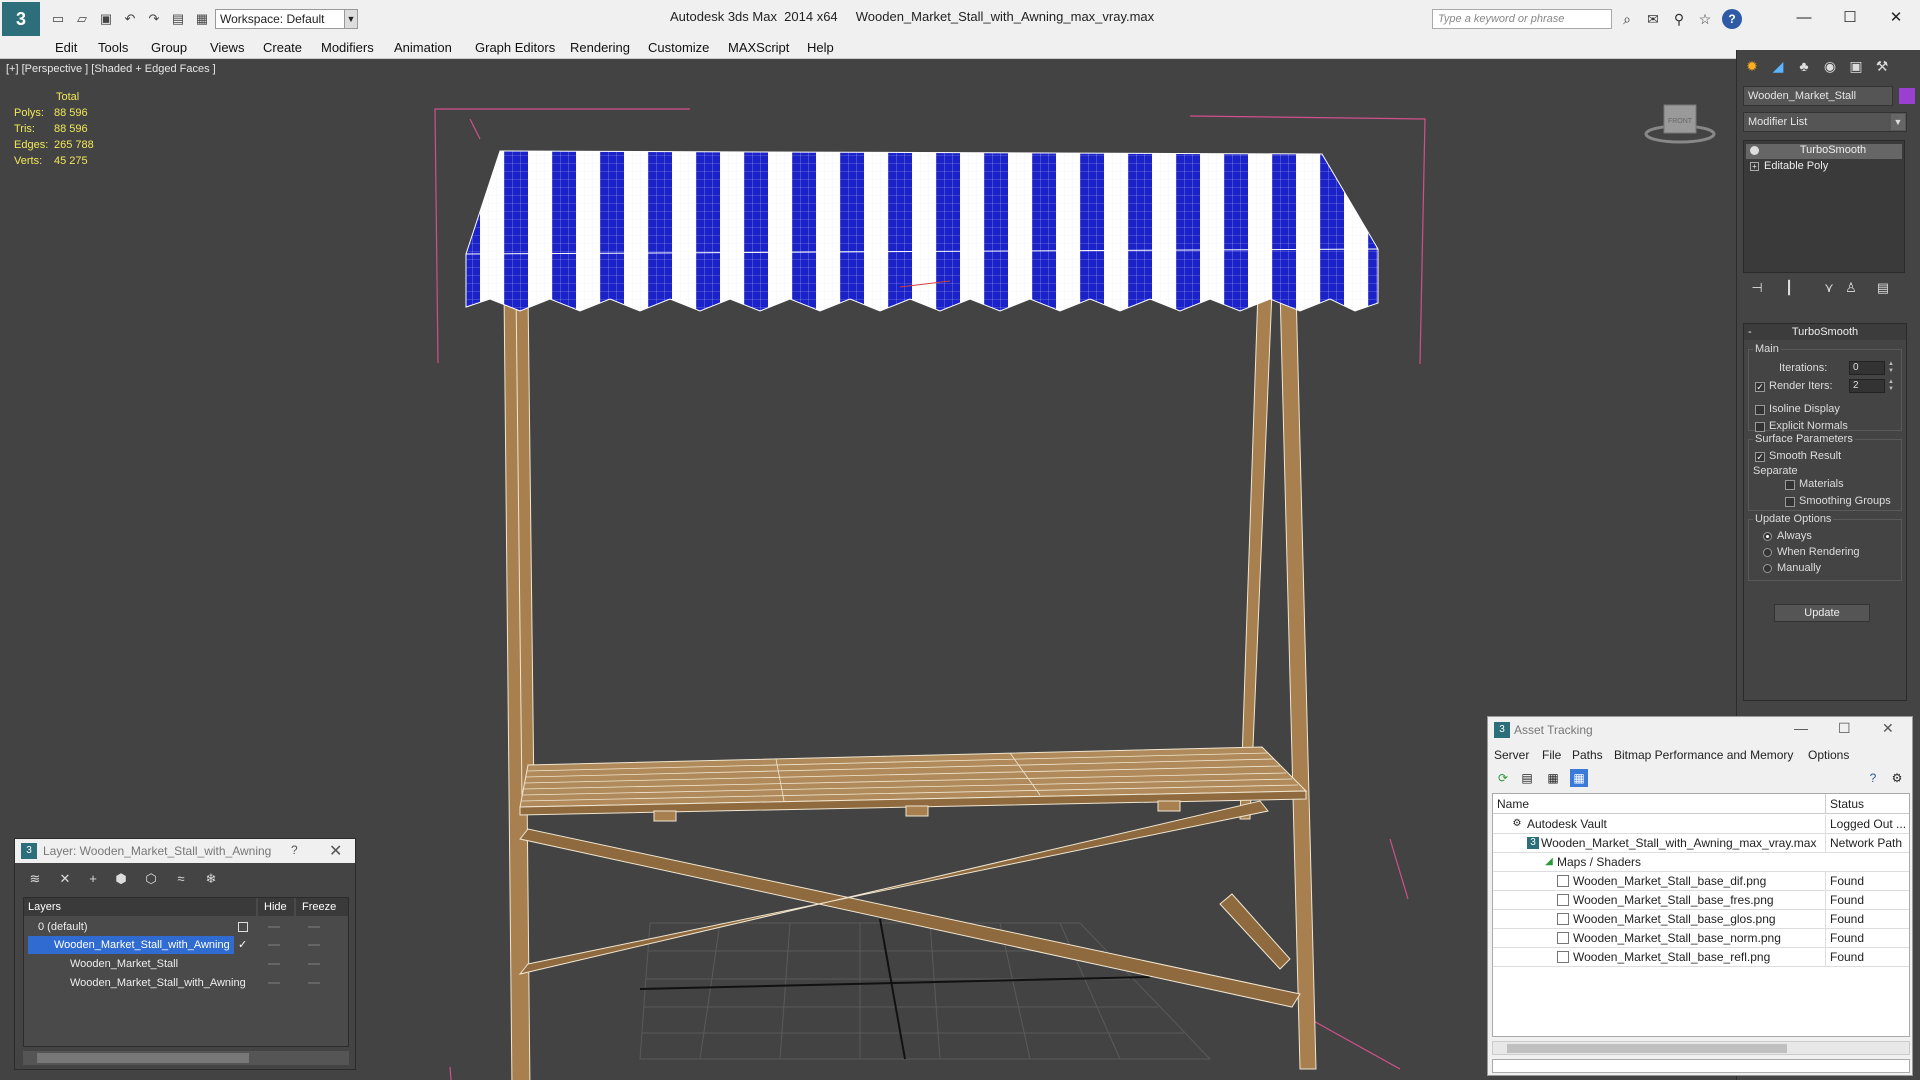  What do you see at coordinates (130, 19) in the screenshot?
I see `undo-icon: ↶` at bounding box center [130, 19].